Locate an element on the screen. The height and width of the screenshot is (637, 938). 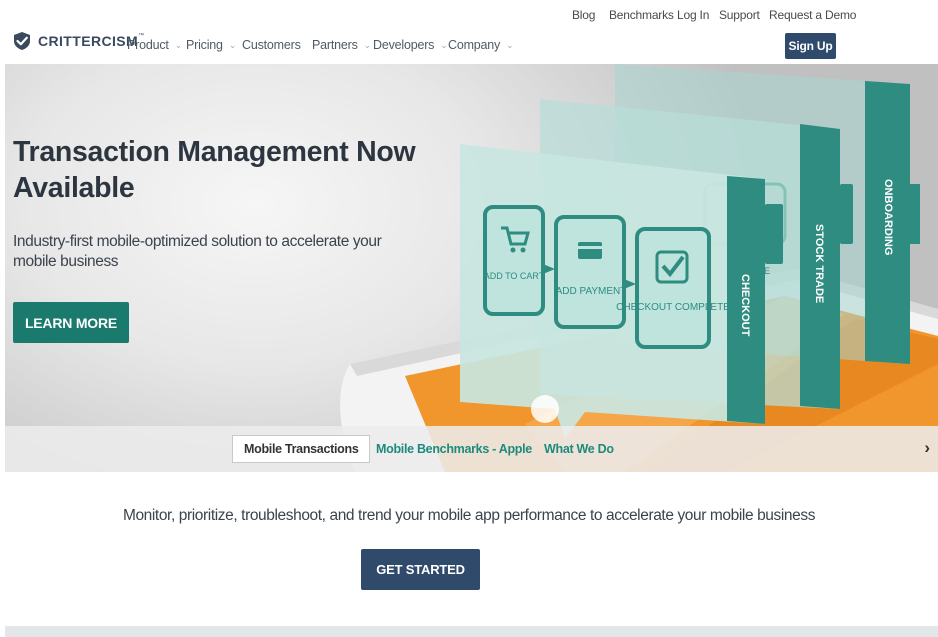
panel-label-checkout: CHECKOUT is located at coordinates (745, 305).